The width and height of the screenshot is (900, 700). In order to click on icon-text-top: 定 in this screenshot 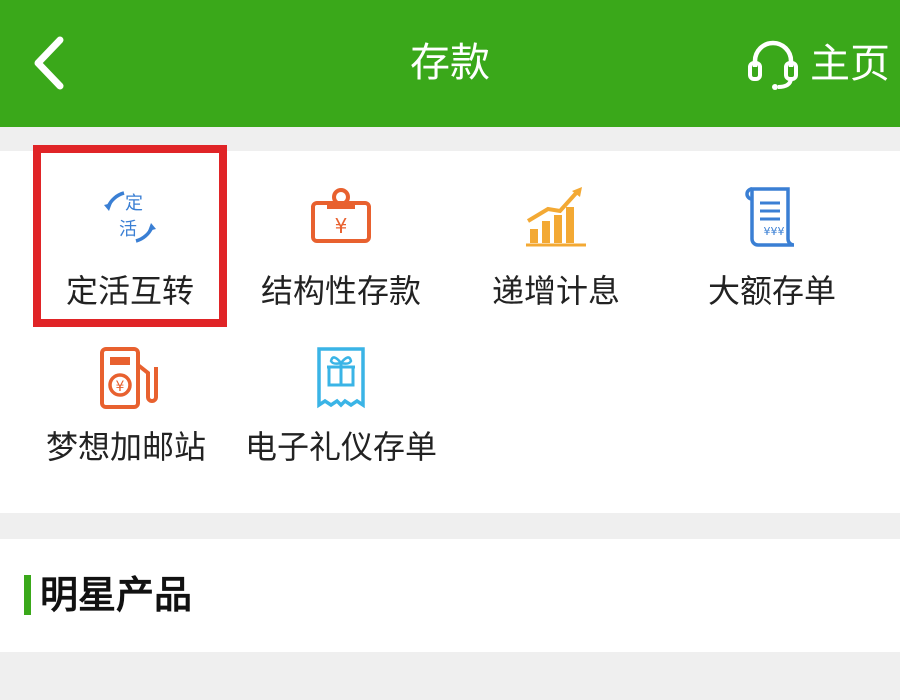, I will do `click(134, 203)`.